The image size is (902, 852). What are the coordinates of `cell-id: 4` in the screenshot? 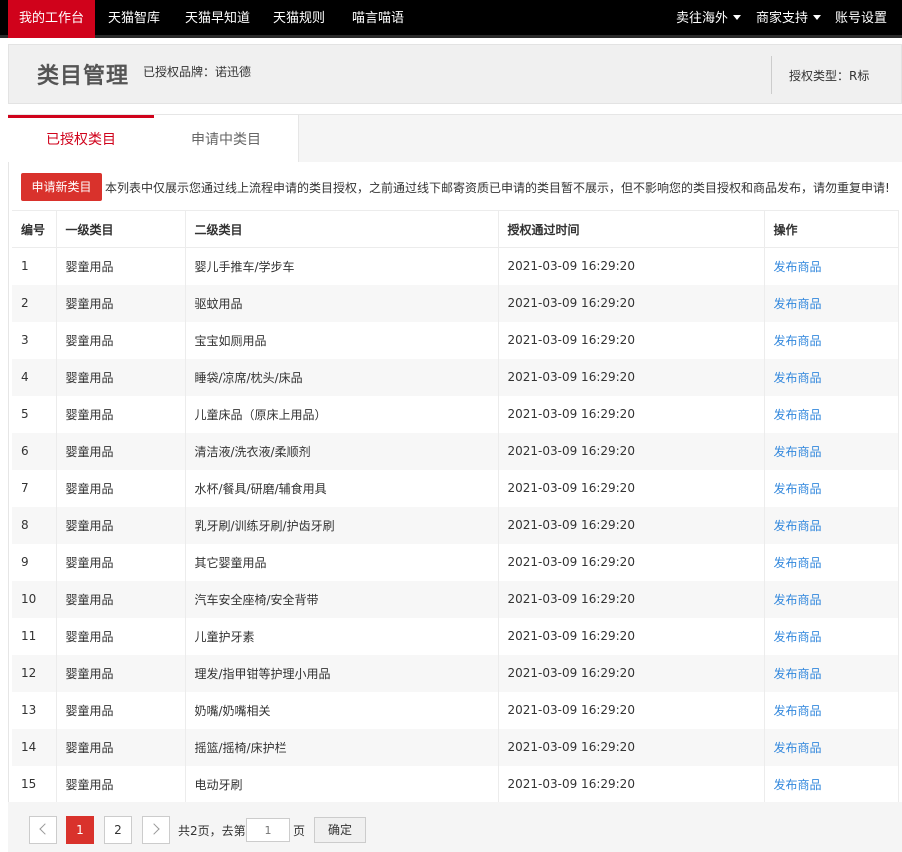 It's located at (34, 377).